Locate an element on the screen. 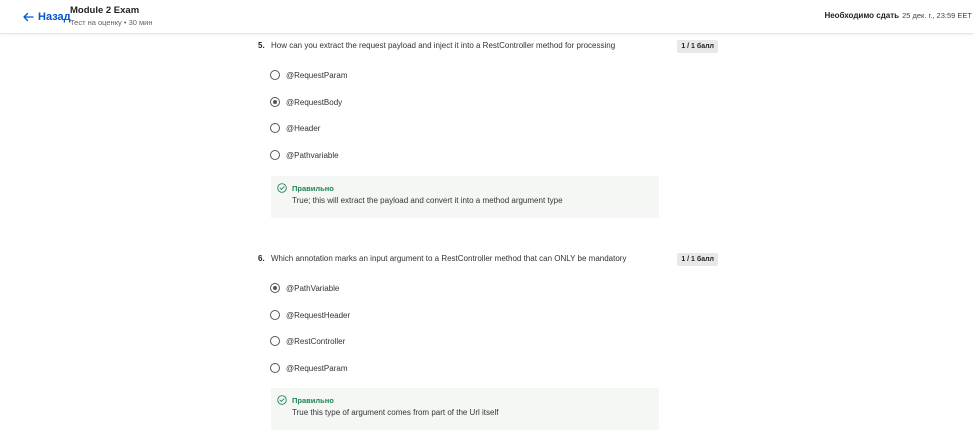 This screenshot has height=434, width=974. option-label: @Pathvariable is located at coordinates (312, 155).